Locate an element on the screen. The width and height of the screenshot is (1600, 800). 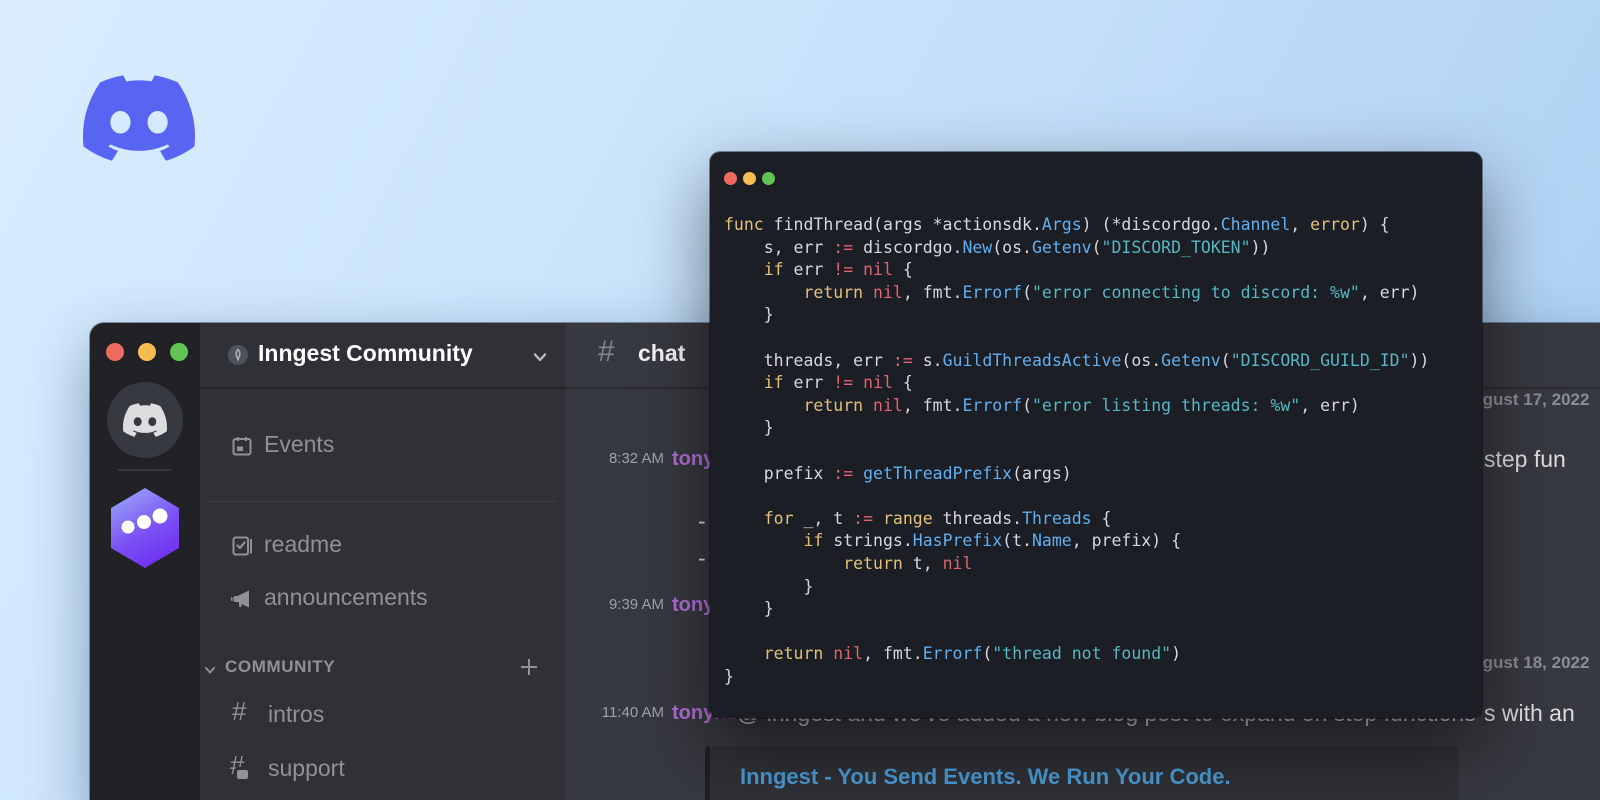
server-header: Inngest Community is located at coordinates (382, 355).